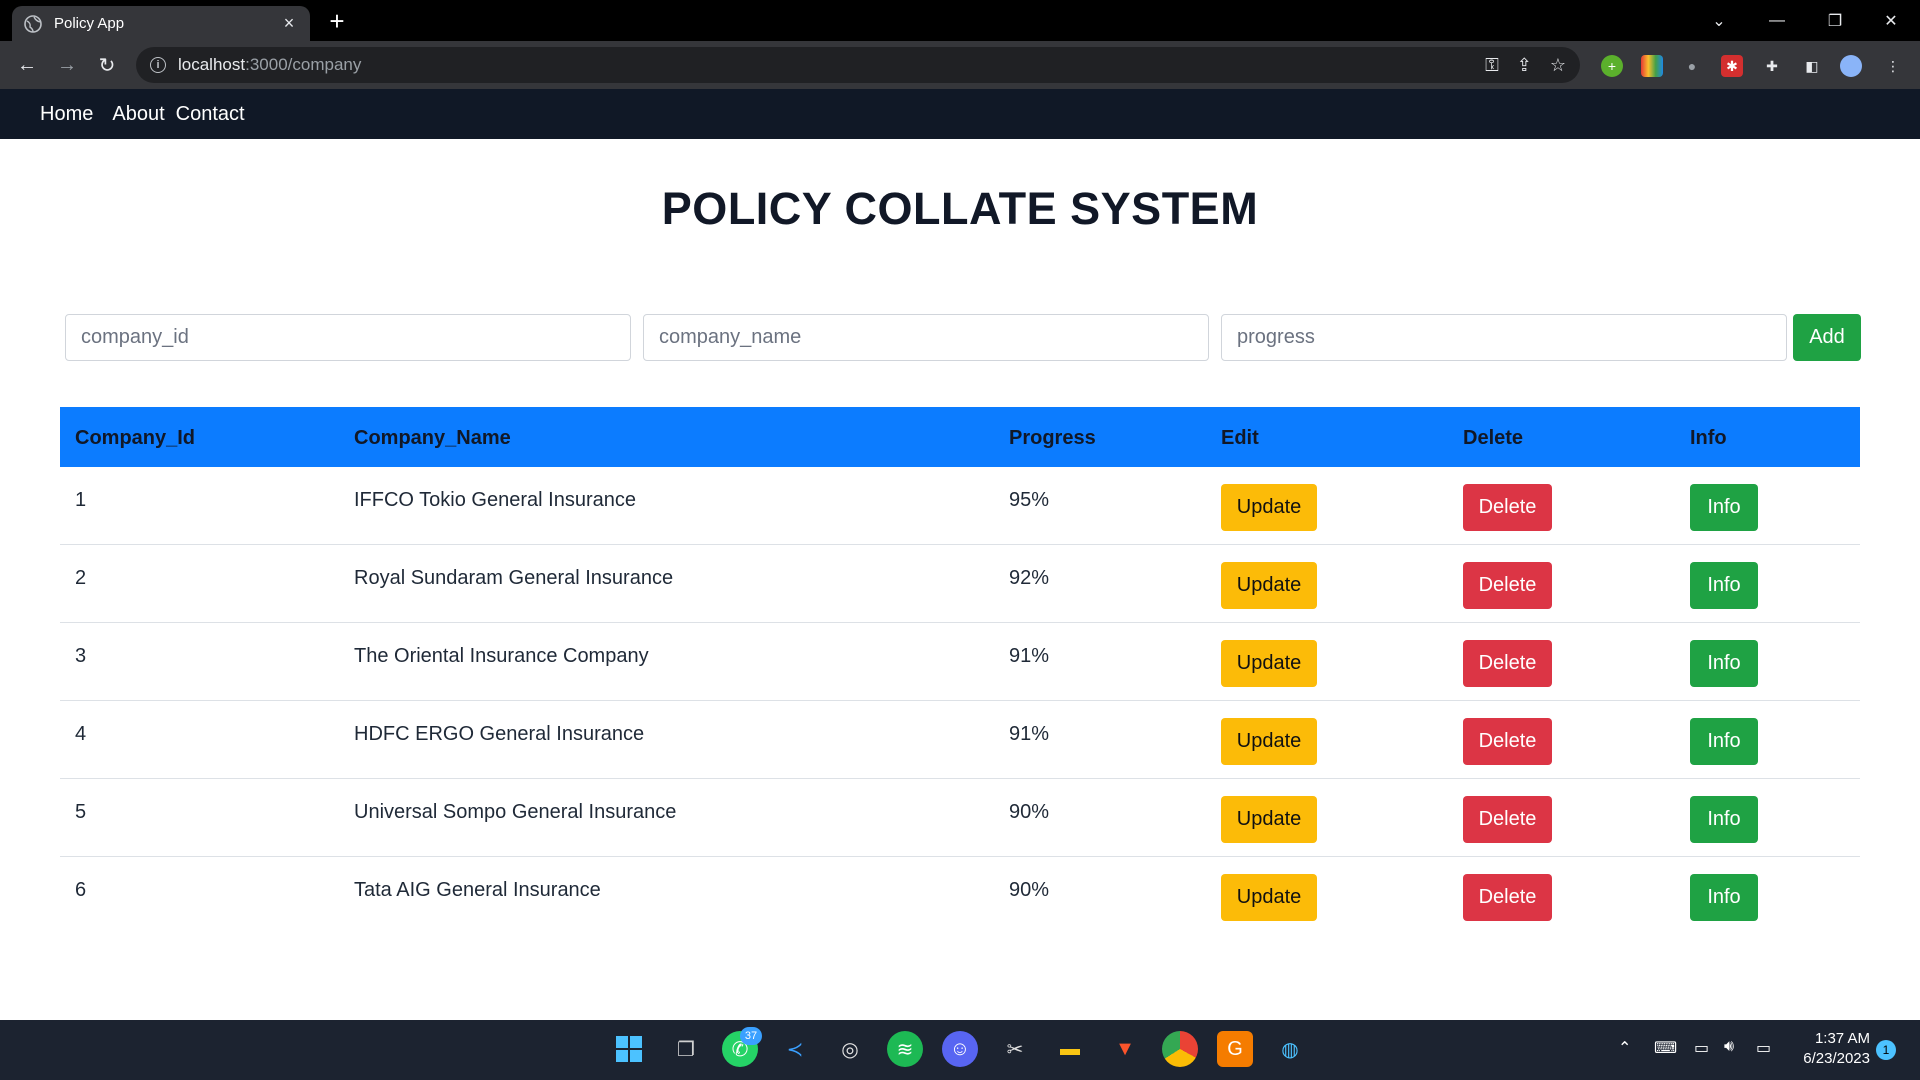 The width and height of the screenshot is (1920, 1080). Describe the element at coordinates (1886, 1050) in the screenshot. I see `notification-badge: 1` at that location.